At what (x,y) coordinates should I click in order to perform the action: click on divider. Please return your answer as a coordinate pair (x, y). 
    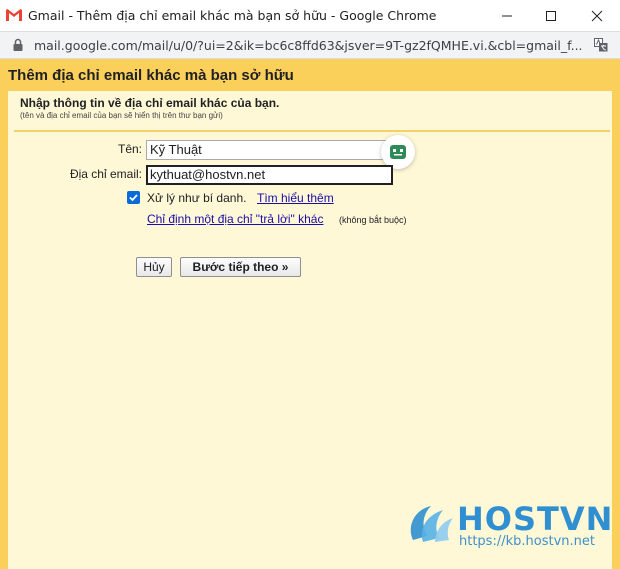
    Looking at the image, I should click on (312, 131).